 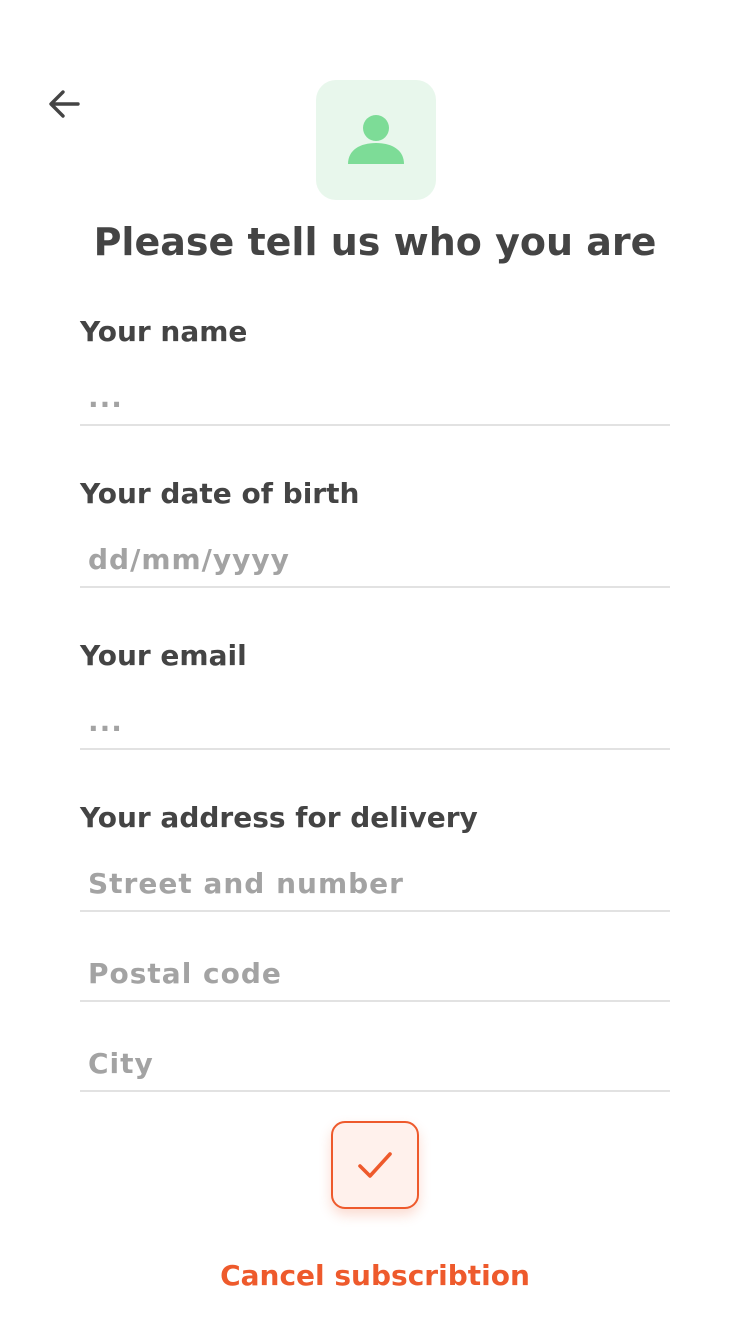 What do you see at coordinates (279, 817) in the screenshot?
I see `address-label: Your address for delivery` at bounding box center [279, 817].